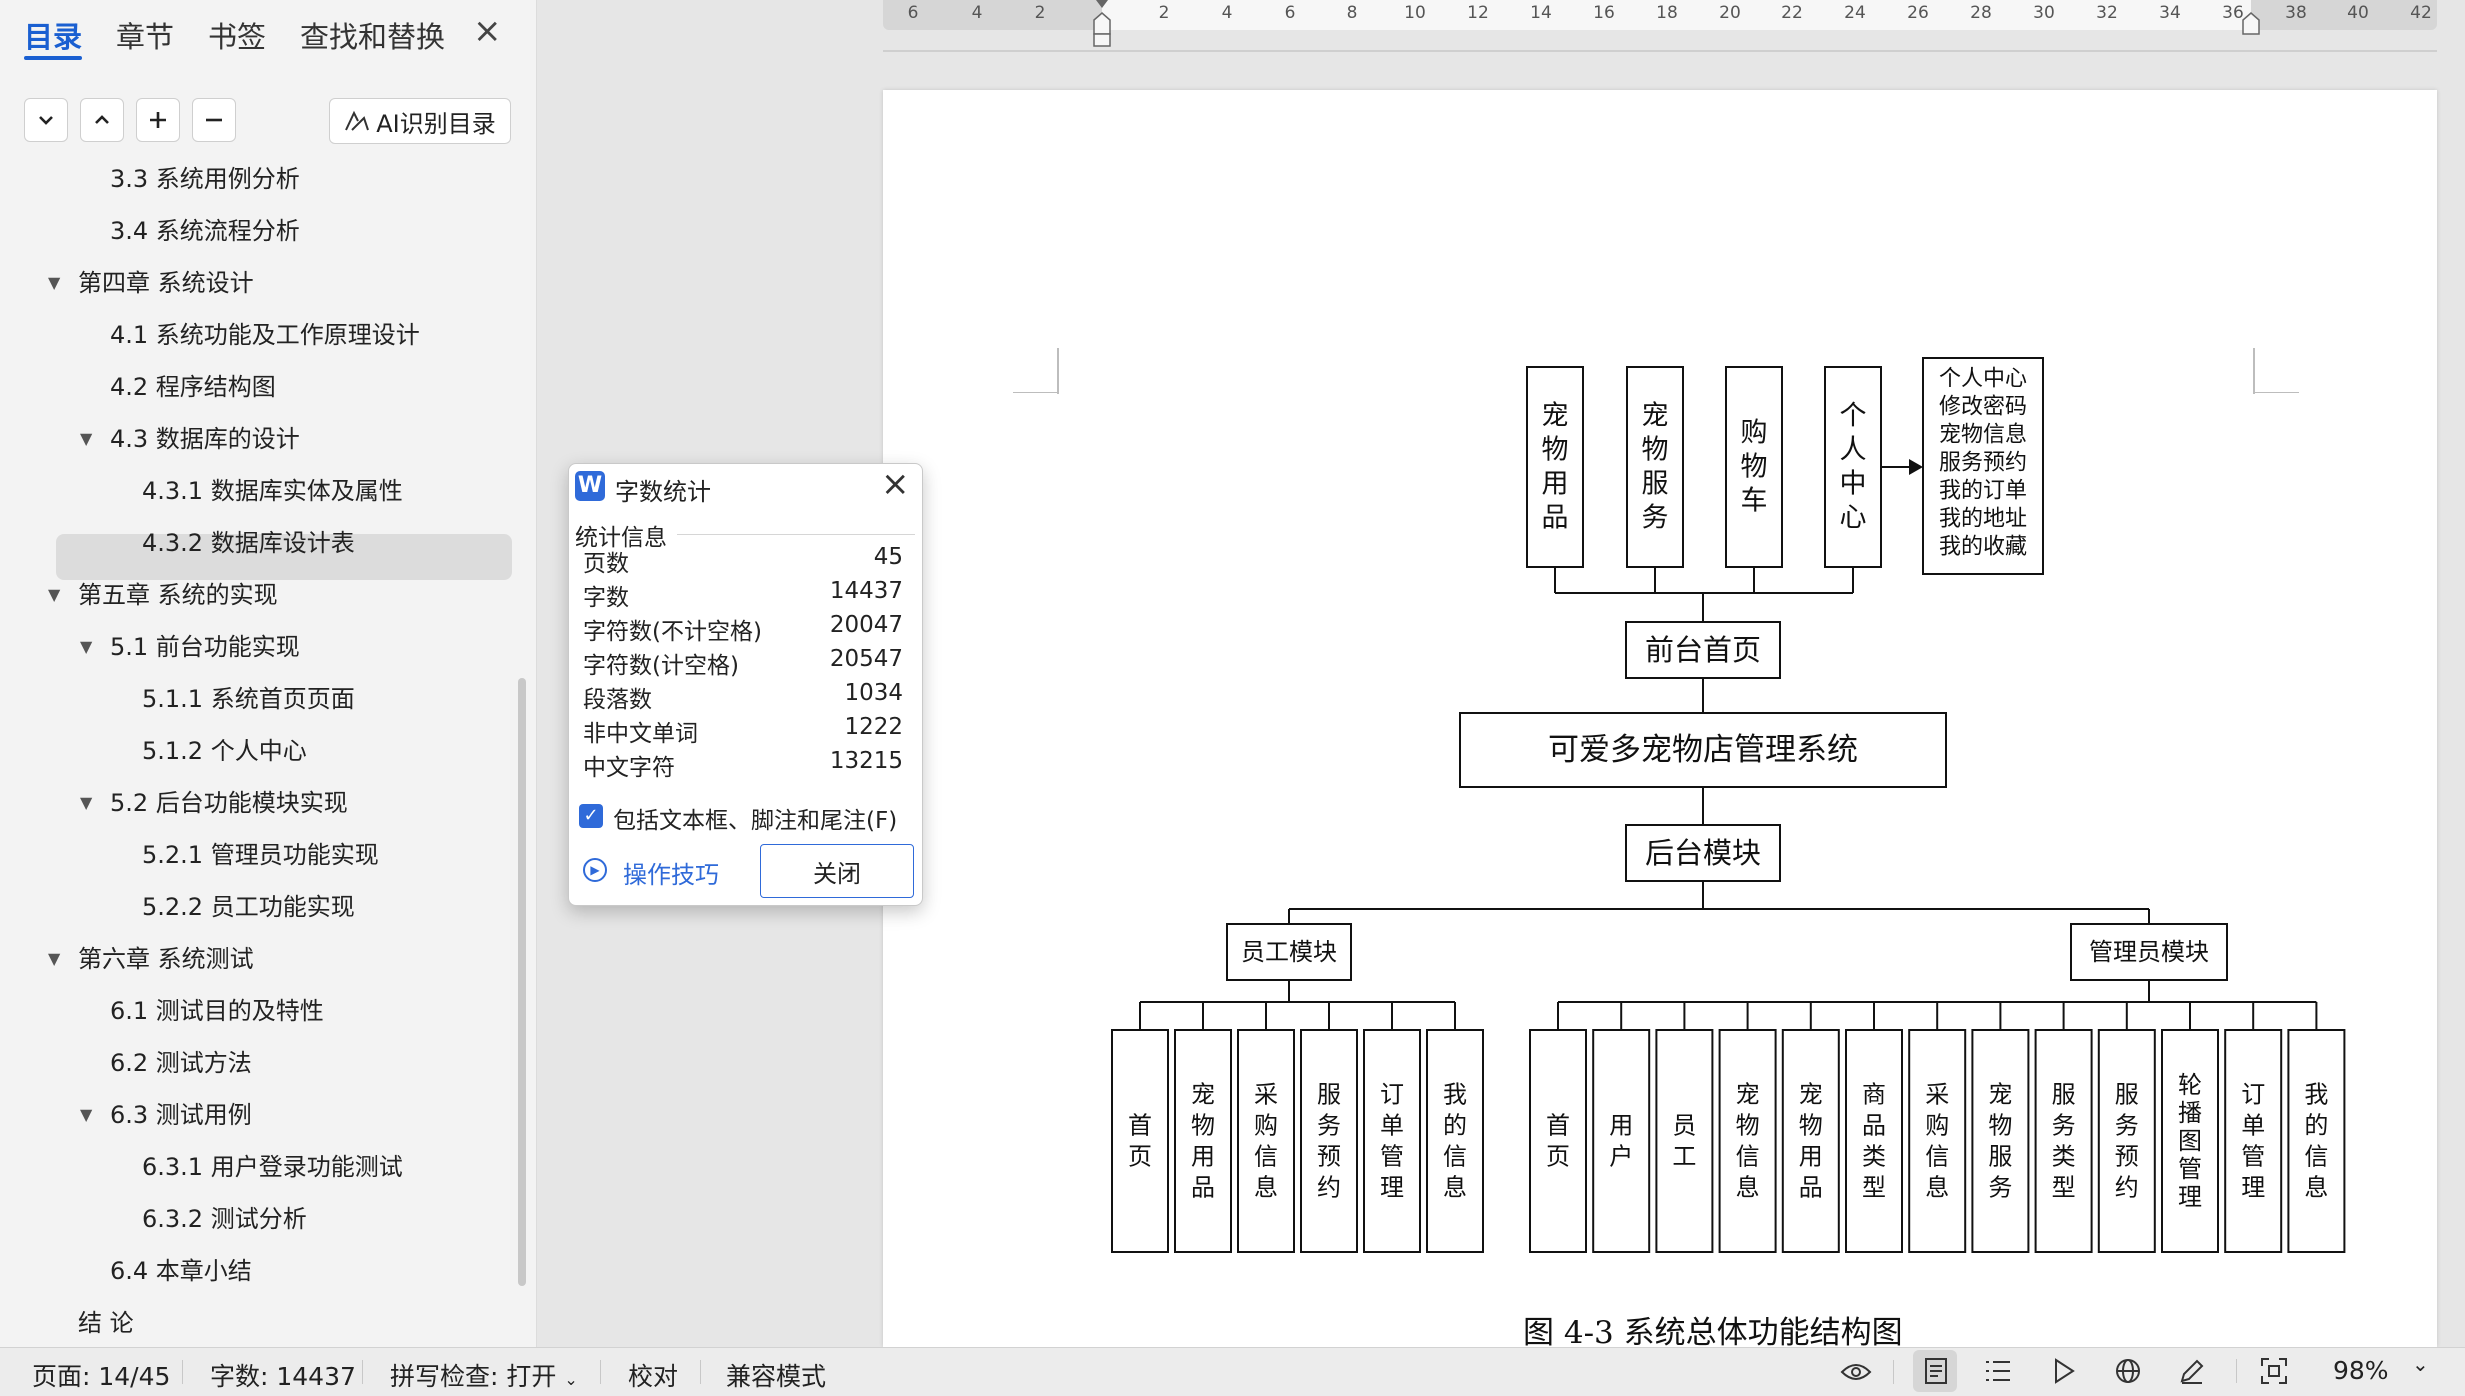 This screenshot has width=2465, height=1396. What do you see at coordinates (755, 818) in the screenshot?
I see `include-textbox-label: 包括文本框、脚注和尾注(F)` at bounding box center [755, 818].